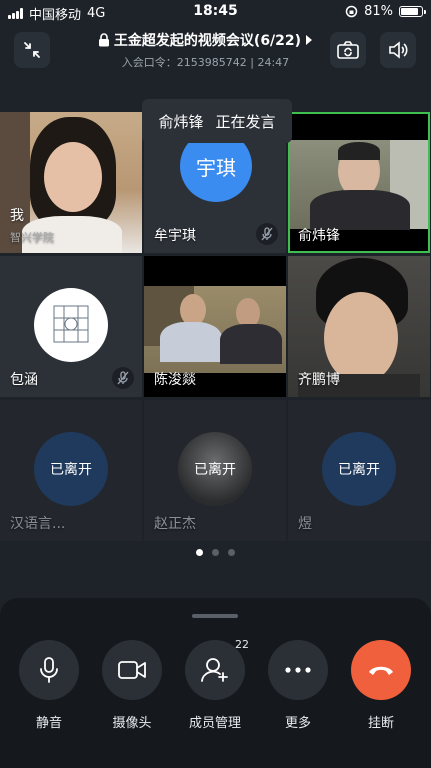 The height and width of the screenshot is (768, 431). What do you see at coordinates (103, 40) in the screenshot?
I see `lock-icon` at bounding box center [103, 40].